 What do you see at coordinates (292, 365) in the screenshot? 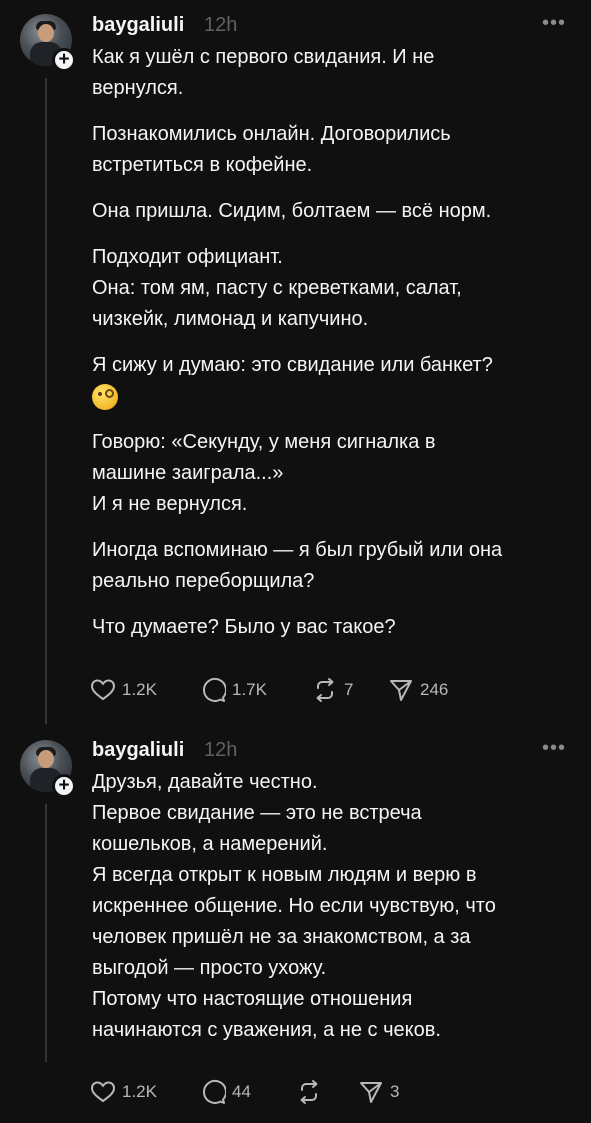
I see `text-line: Я сижу и думаю: это свидание или банкет?` at bounding box center [292, 365].